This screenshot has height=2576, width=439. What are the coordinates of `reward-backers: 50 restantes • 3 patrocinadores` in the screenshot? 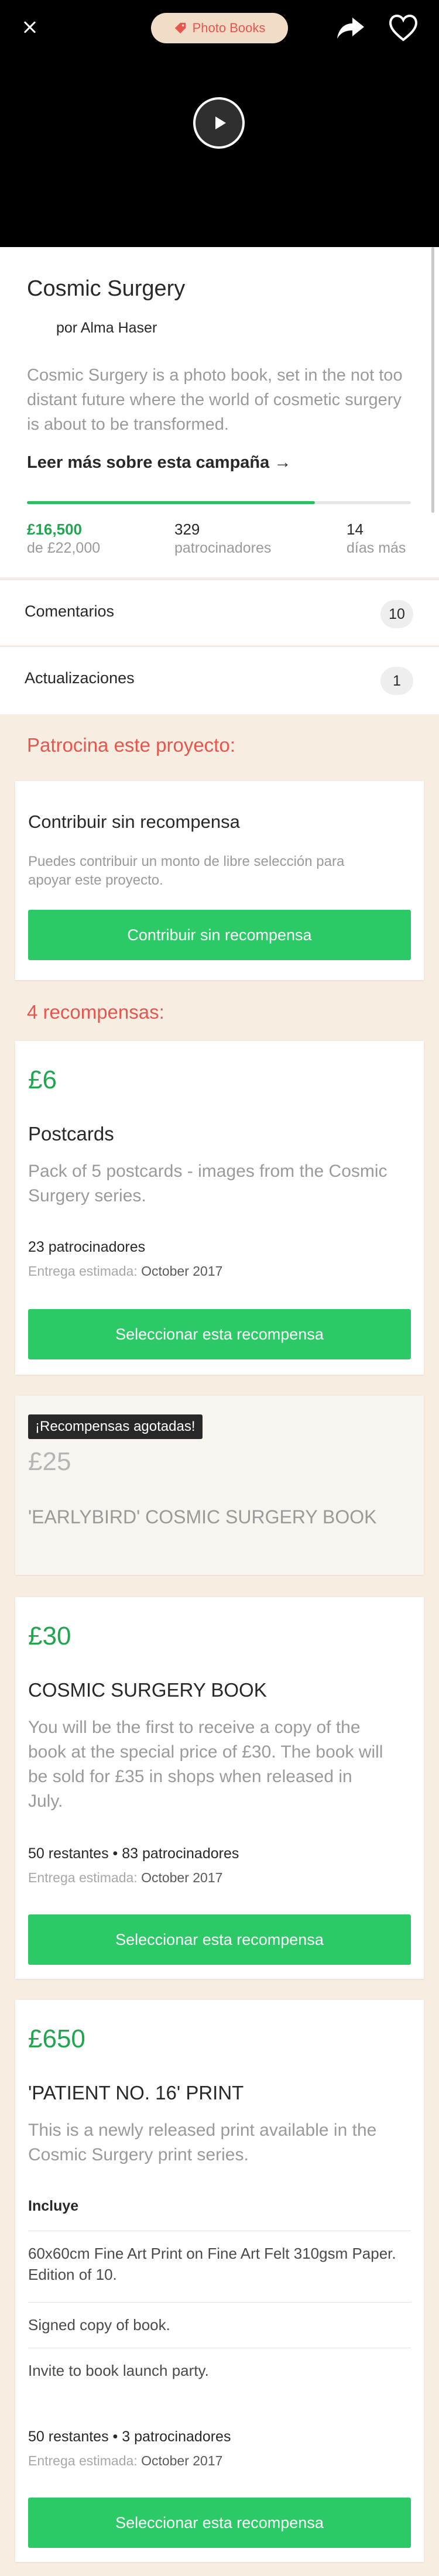 It's located at (129, 2436).